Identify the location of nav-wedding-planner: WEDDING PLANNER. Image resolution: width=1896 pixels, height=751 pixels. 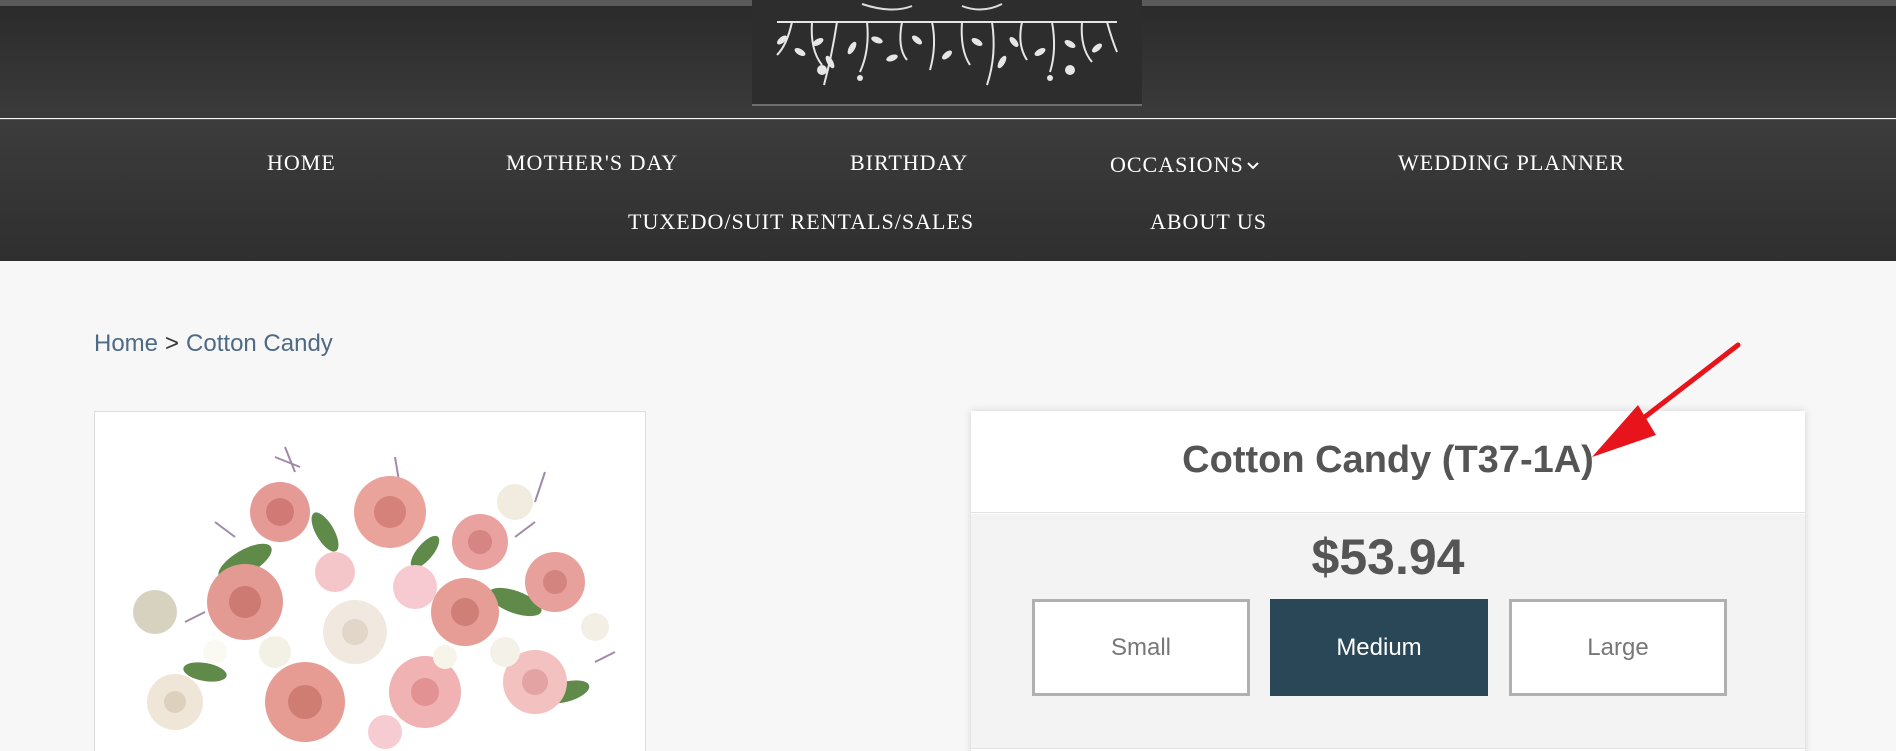
(1511, 163).